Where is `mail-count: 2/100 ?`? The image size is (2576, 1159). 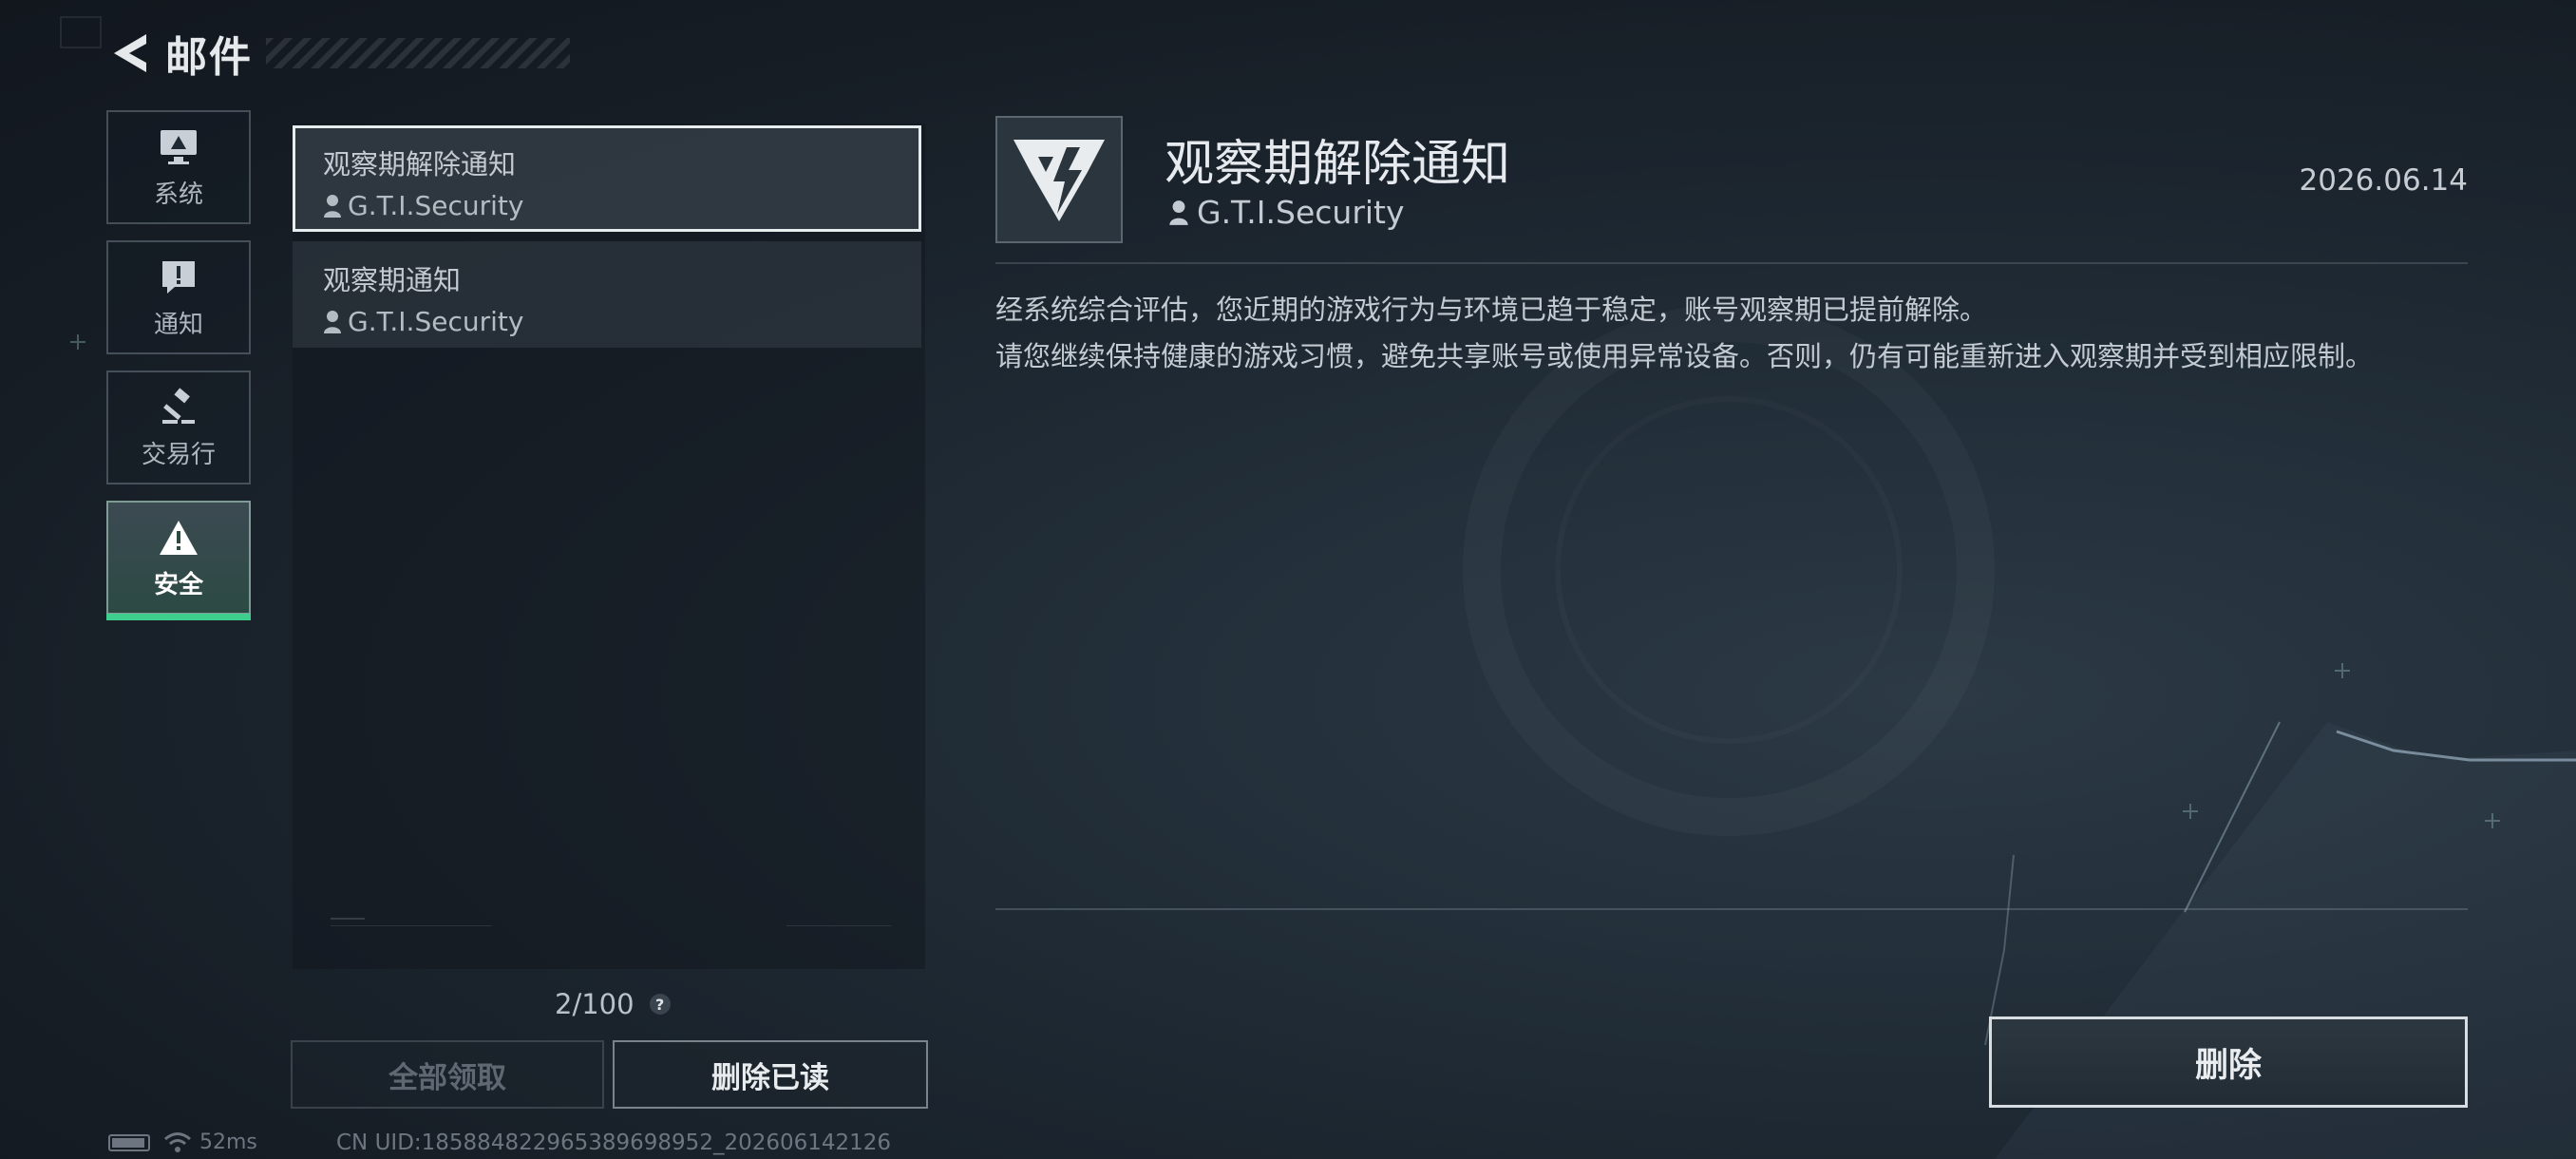
mail-count: 2/100 ? is located at coordinates (613, 1004).